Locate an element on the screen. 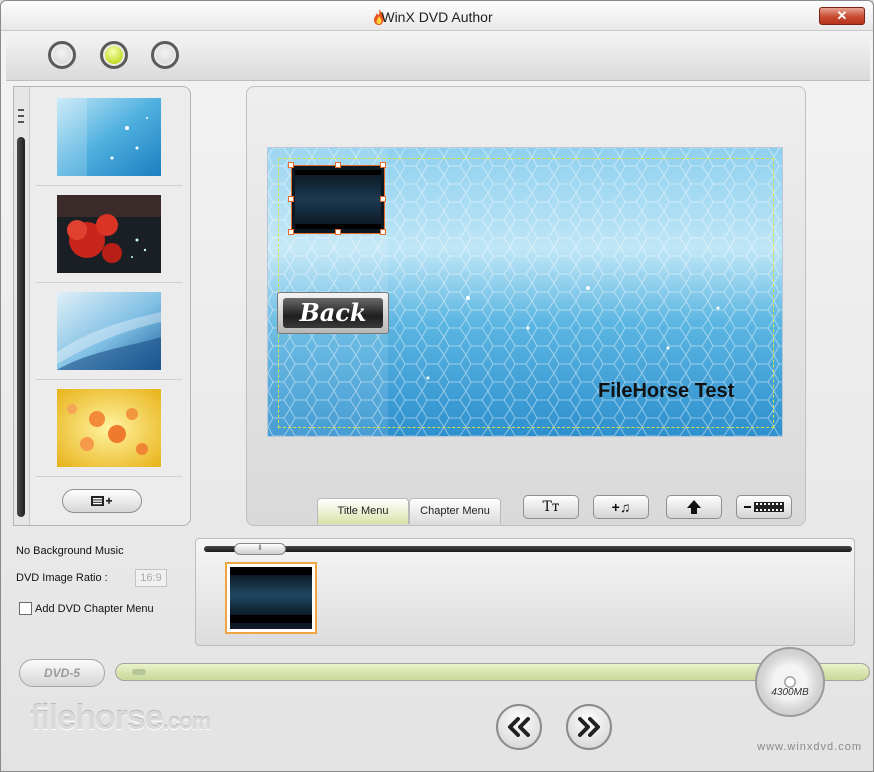 This screenshot has height=772, width=874. move-up-button is located at coordinates (694, 507).